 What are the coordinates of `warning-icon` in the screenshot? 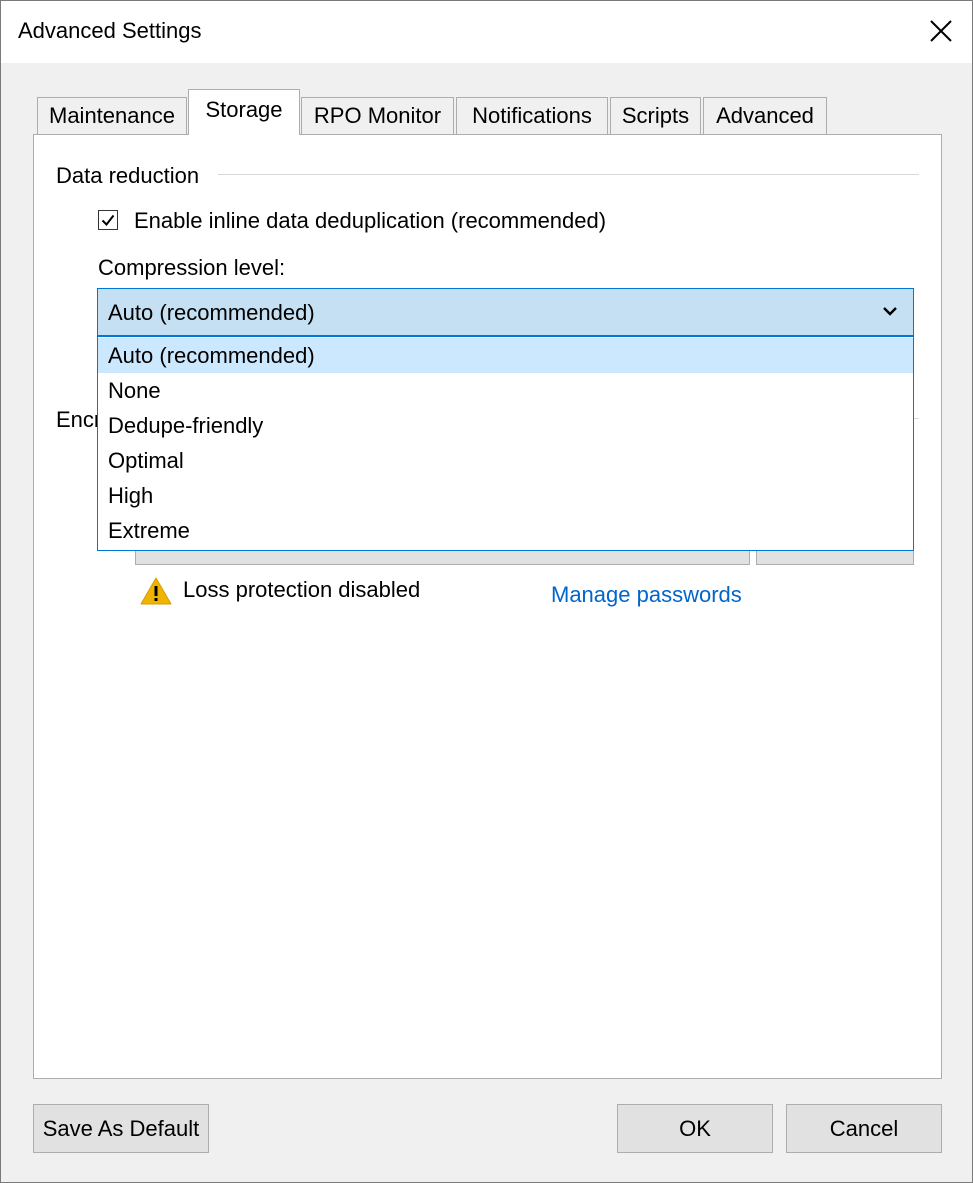 It's located at (156, 591).